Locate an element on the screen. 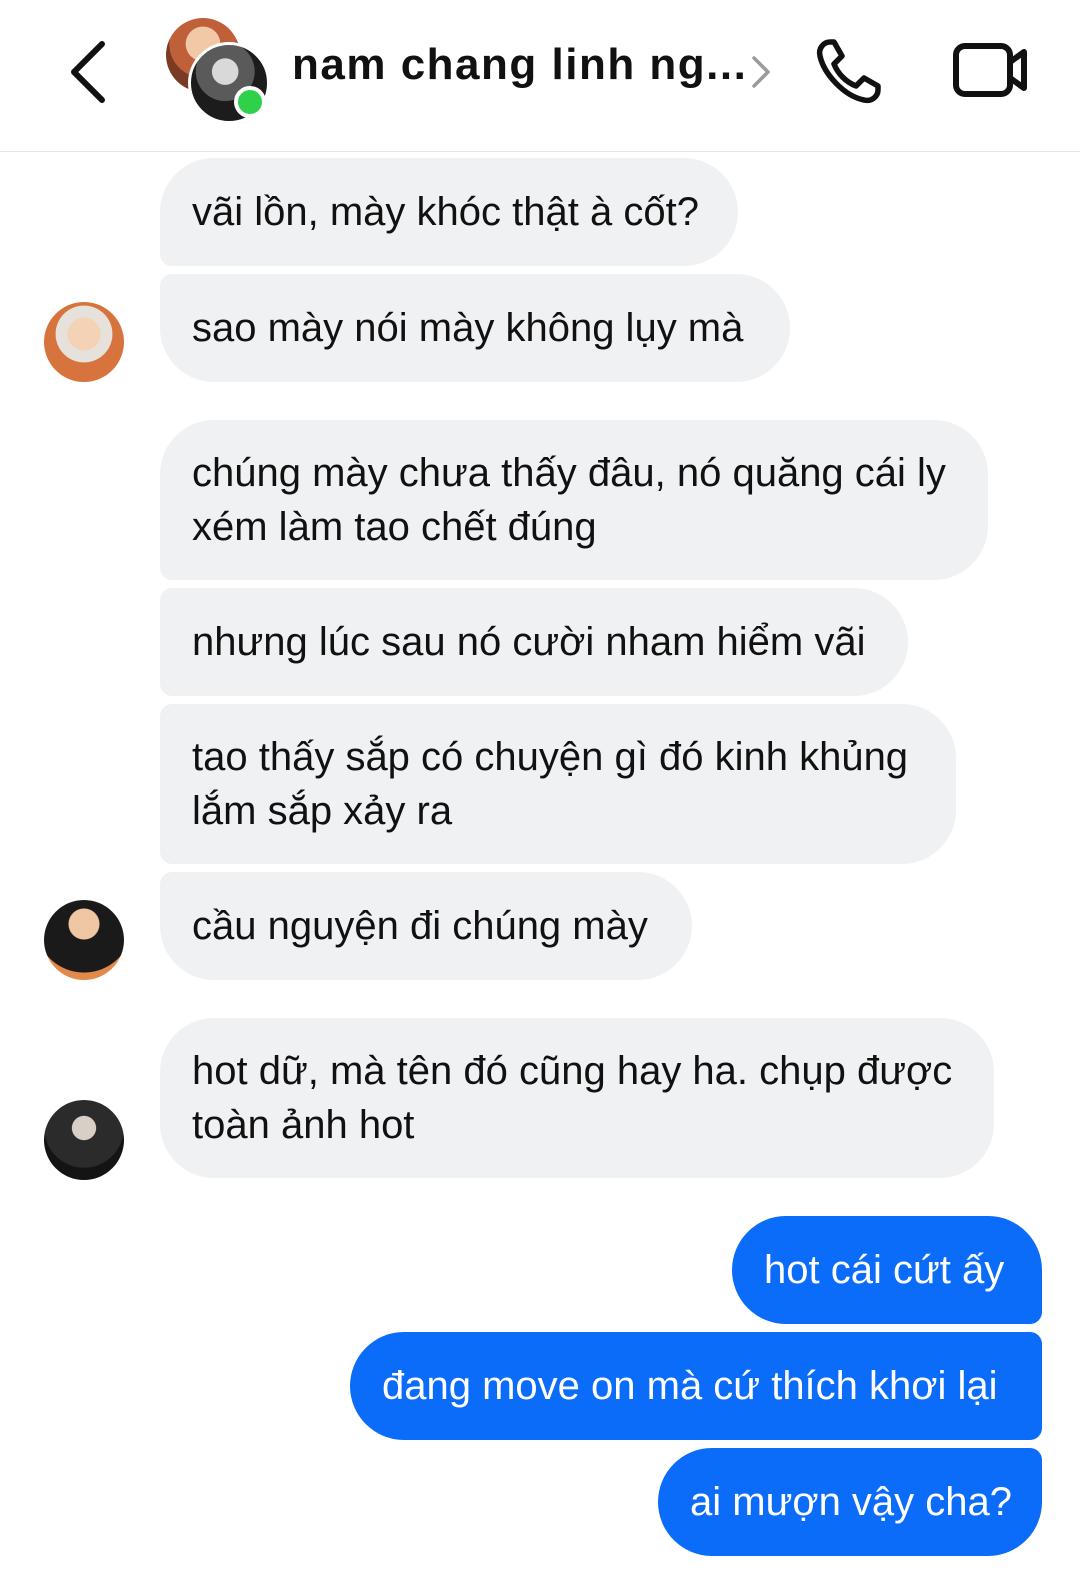 Image resolution: width=1080 pixels, height=1588 pixels. message-text: ai mượn vậy cha? is located at coordinates (851, 1502).